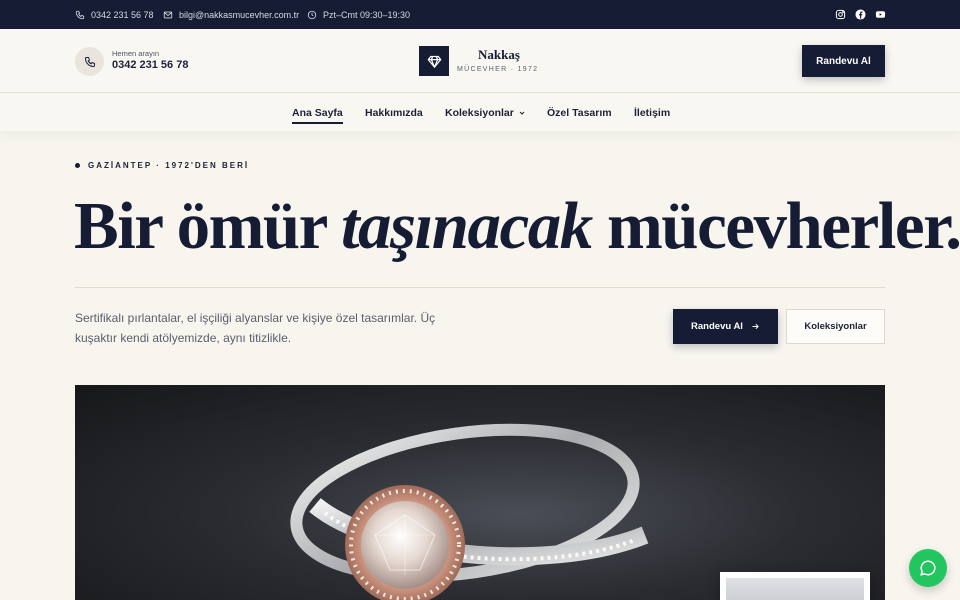  I want to click on topbar-hours: Pzt–Cmt 09:30–19:30, so click(358, 14).